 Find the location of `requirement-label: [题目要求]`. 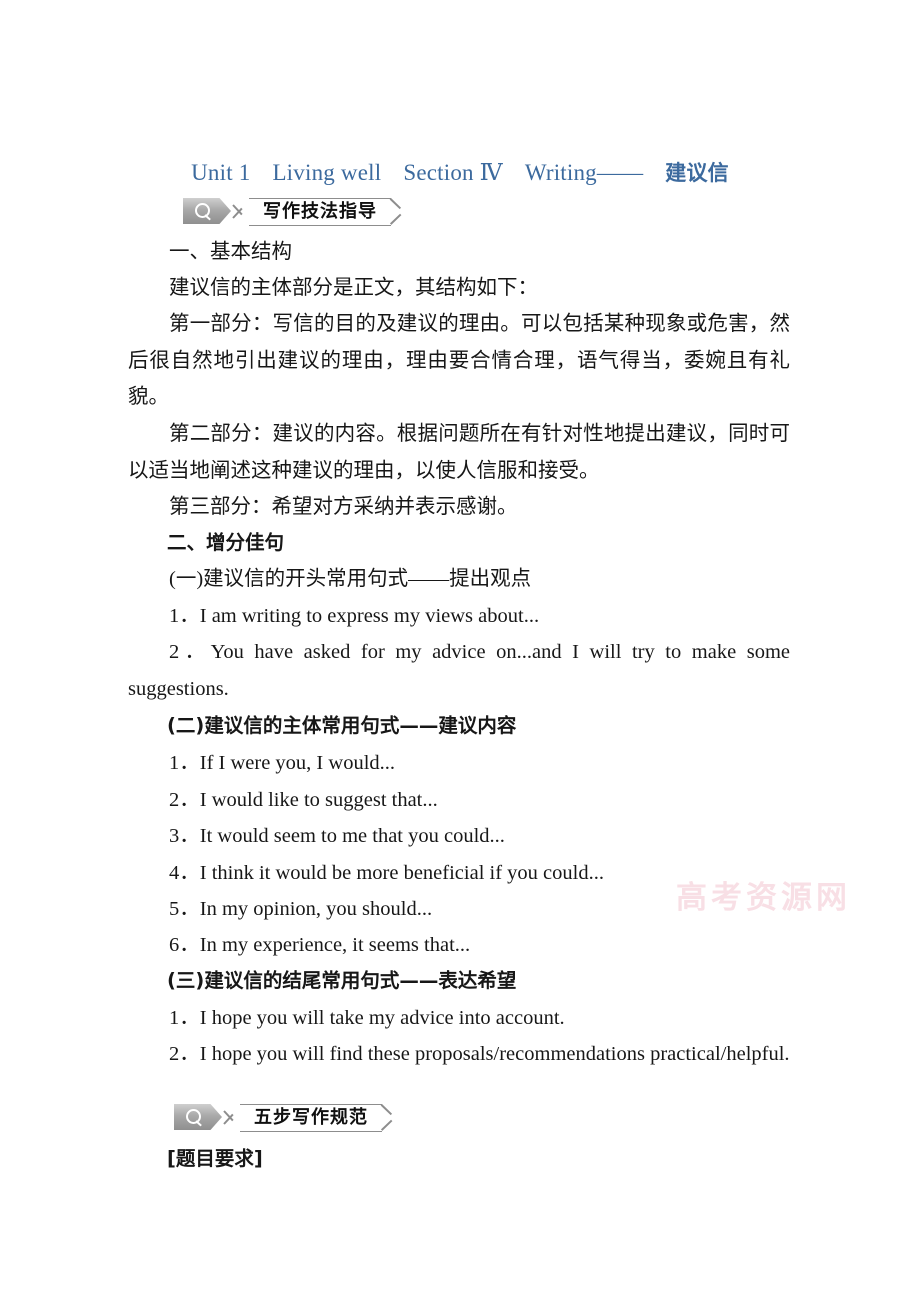

requirement-label: [题目要求] is located at coordinates (215, 1158).